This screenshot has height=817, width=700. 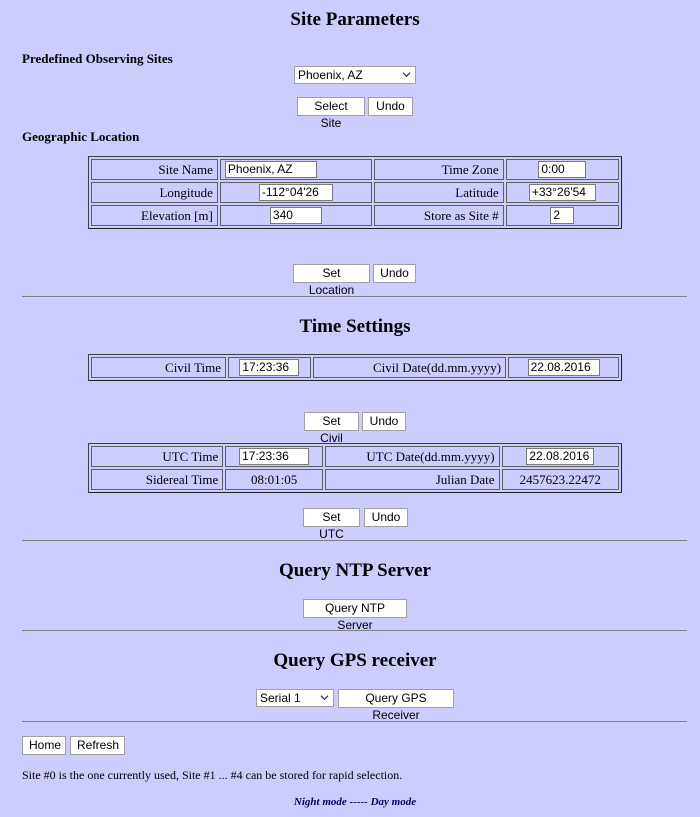 I want to click on display-mode-links: Night mode ----- Day mode, so click(x=350, y=802).